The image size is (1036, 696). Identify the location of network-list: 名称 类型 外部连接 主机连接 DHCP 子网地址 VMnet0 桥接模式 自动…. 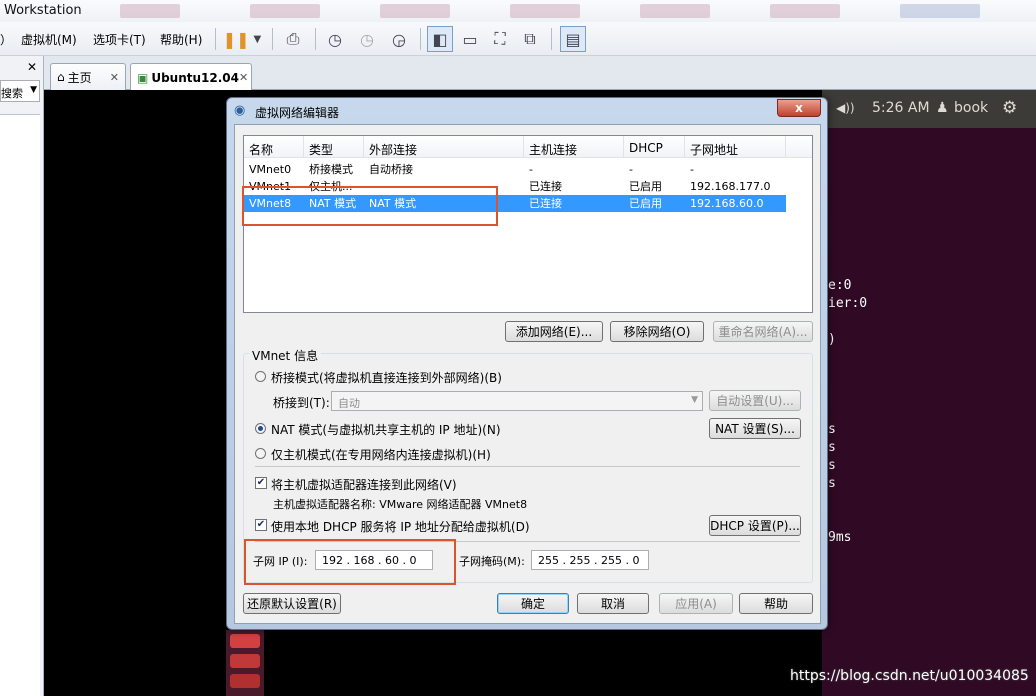
(527, 224).